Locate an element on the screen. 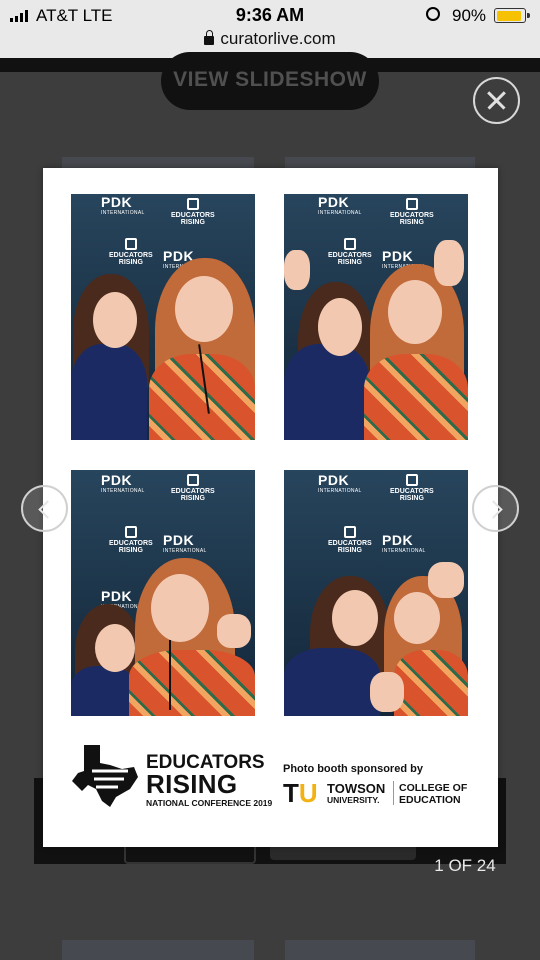  url-text: curatorlive.com is located at coordinates (278, 38).